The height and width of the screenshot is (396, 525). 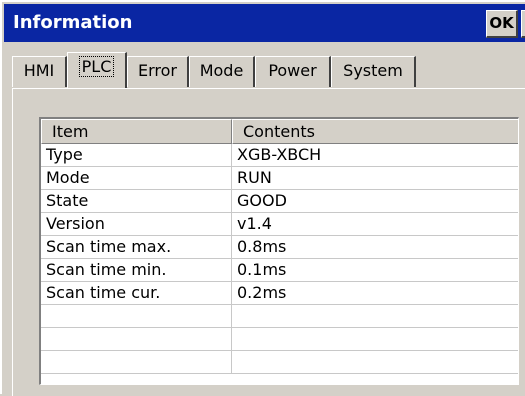 What do you see at coordinates (136, 270) in the screenshot?
I see `row-item-cell: Scan time min.` at bounding box center [136, 270].